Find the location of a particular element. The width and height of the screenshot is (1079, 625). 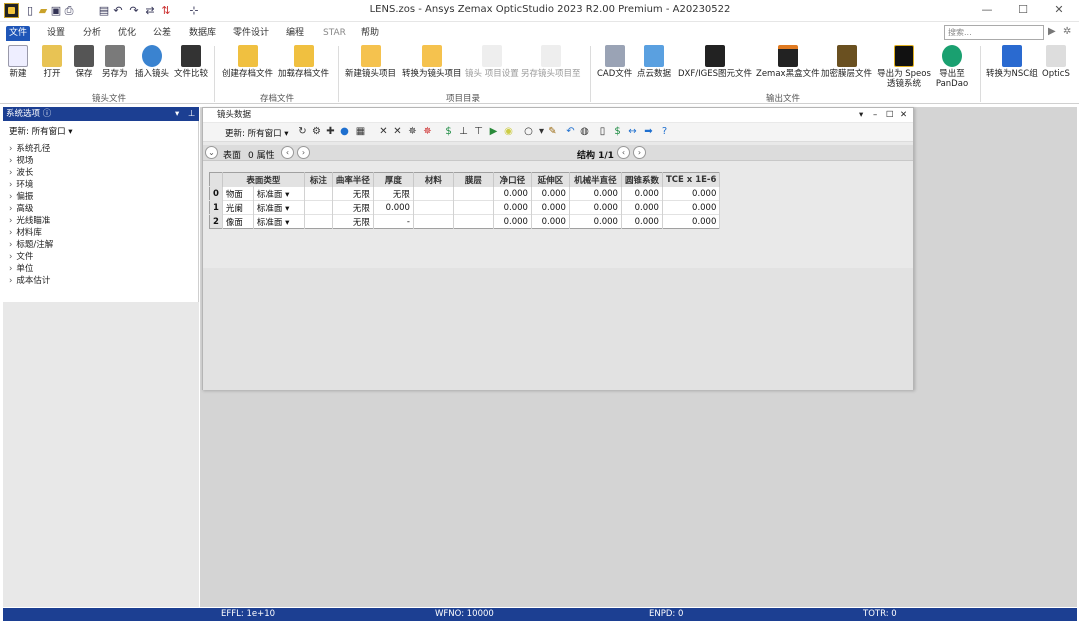

export-speos-button: 导出为 Speos 透镜系统 is located at coordinates (904, 67).